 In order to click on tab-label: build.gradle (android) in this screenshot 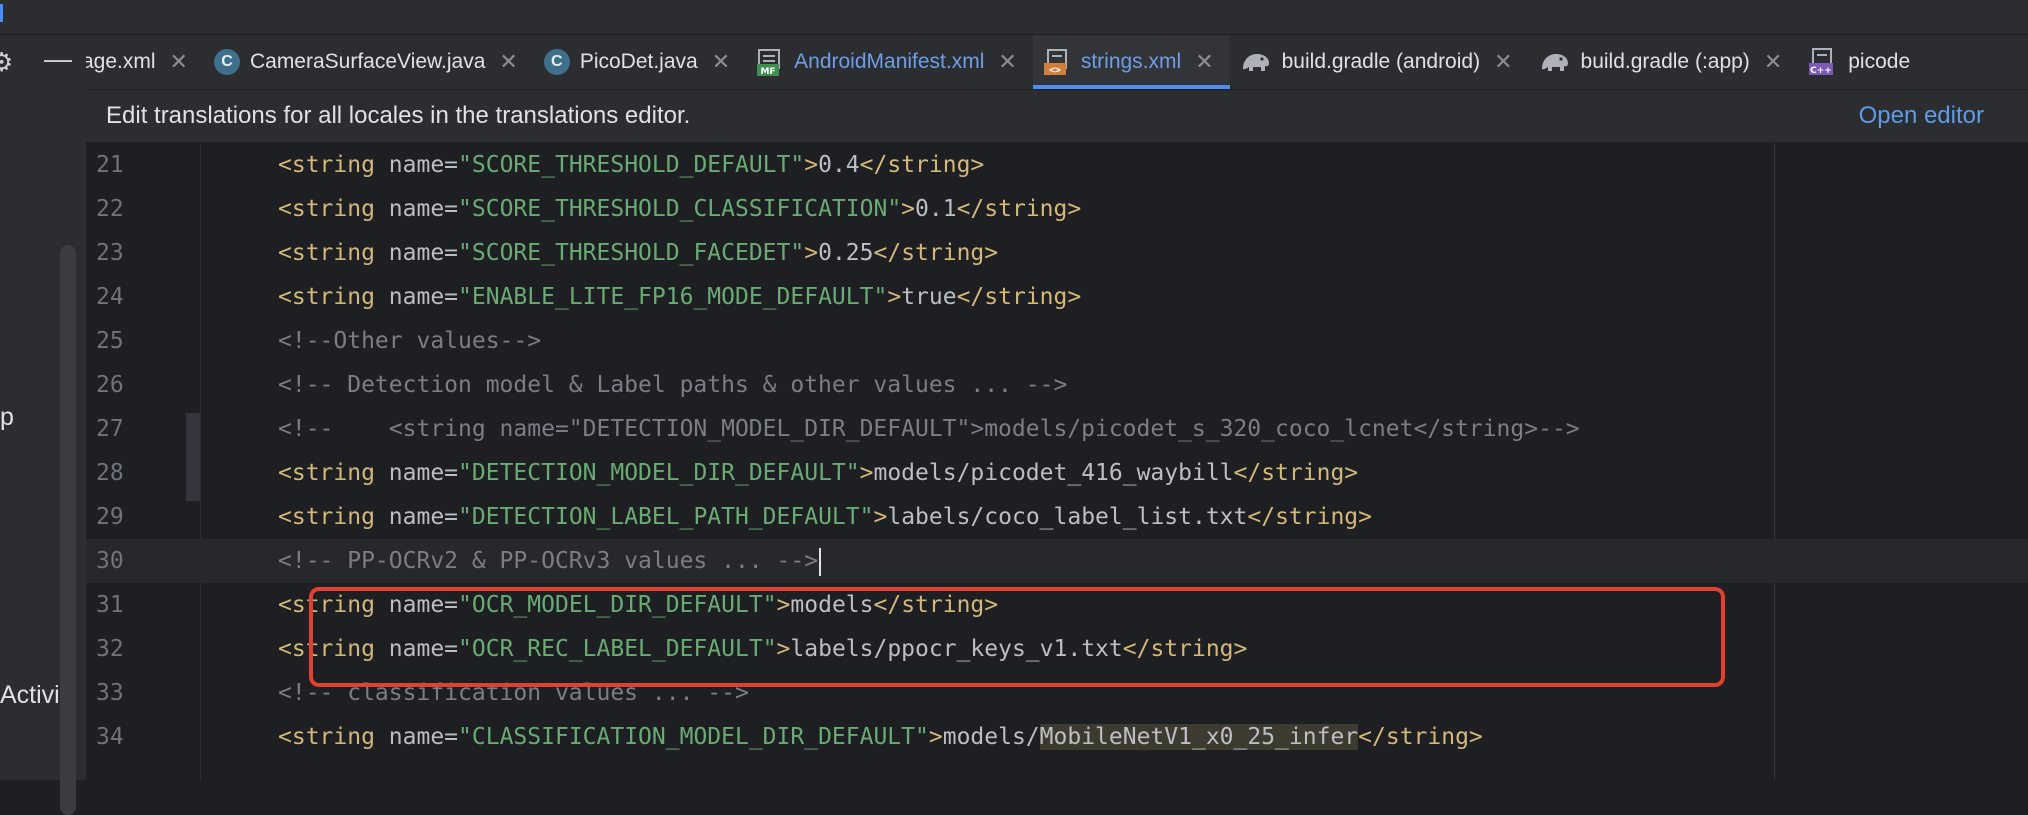, I will do `click(1381, 61)`.